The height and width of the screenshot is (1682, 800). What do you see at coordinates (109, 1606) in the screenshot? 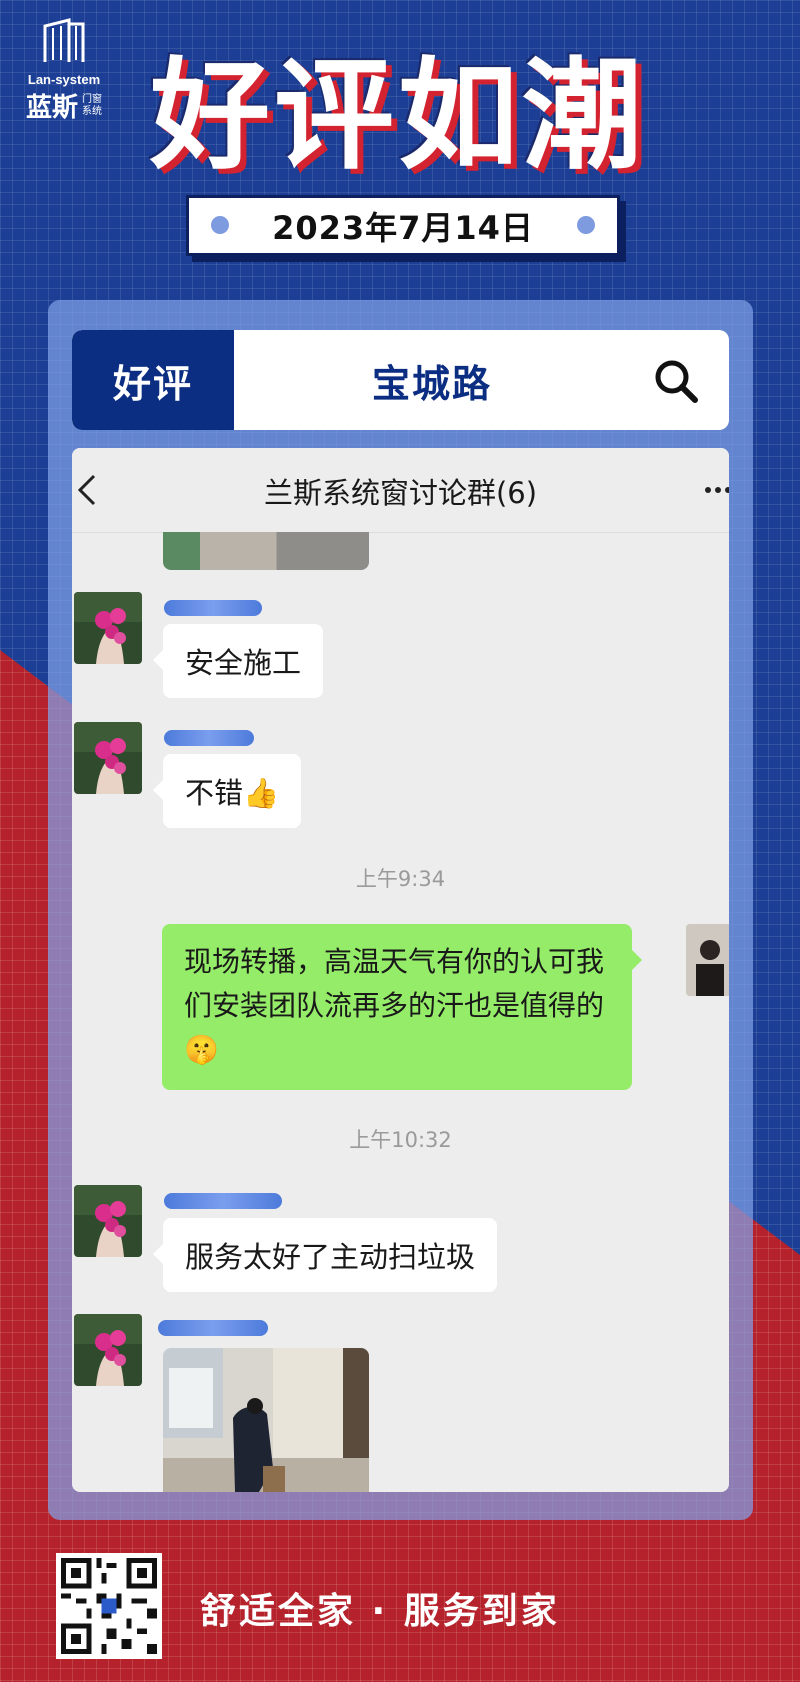
I see `qr-code` at bounding box center [109, 1606].